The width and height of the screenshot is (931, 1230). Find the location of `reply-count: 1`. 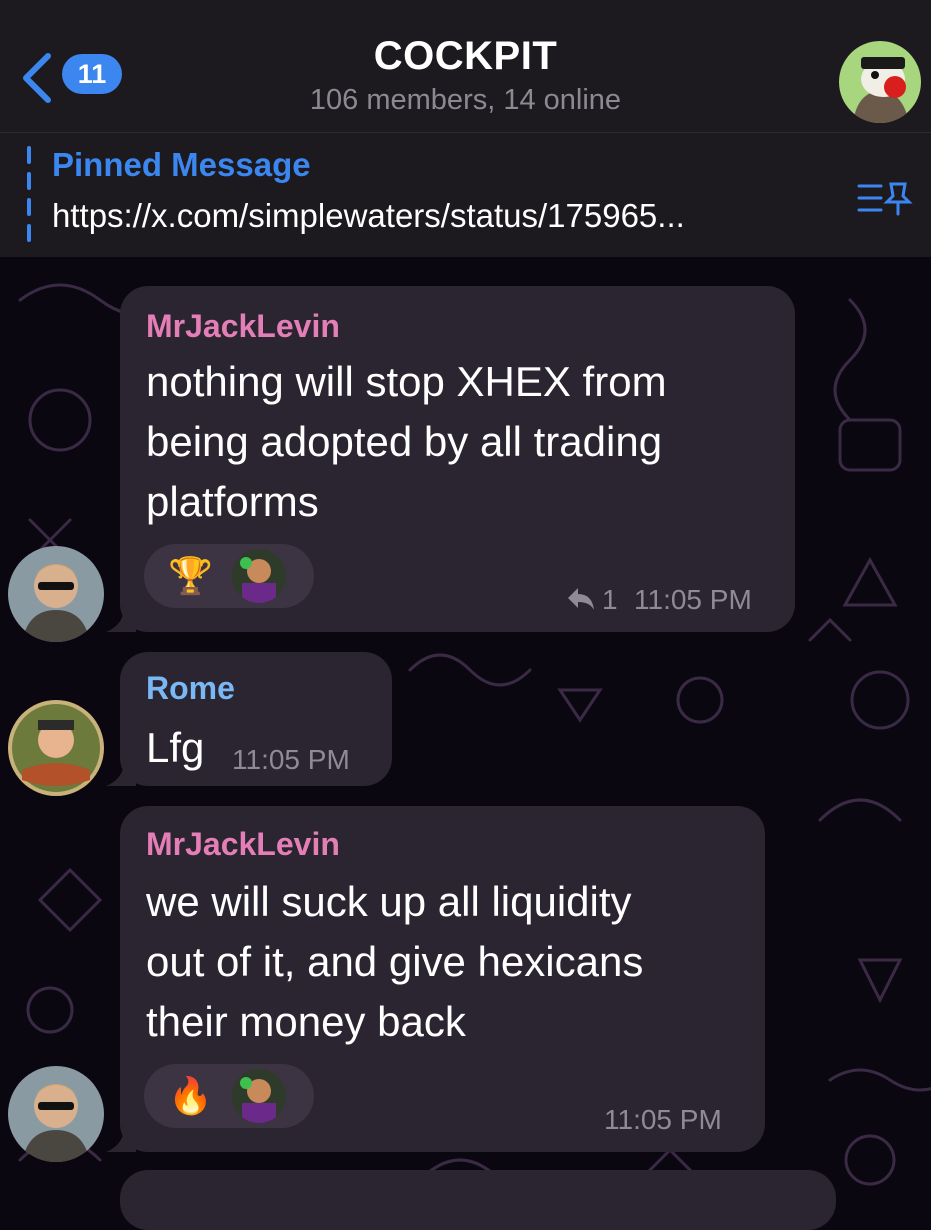

reply-count: 1 is located at coordinates (610, 600).